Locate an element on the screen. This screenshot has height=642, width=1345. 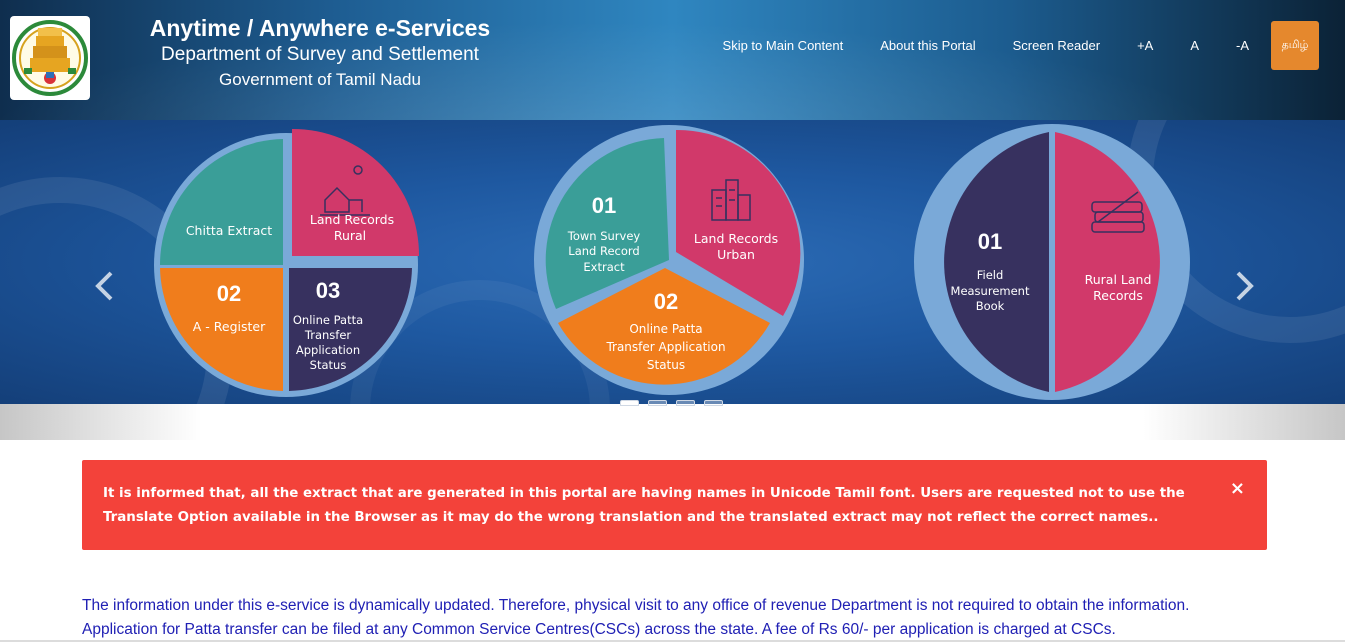
font-increase-button: +A is located at coordinates (1145, 45).